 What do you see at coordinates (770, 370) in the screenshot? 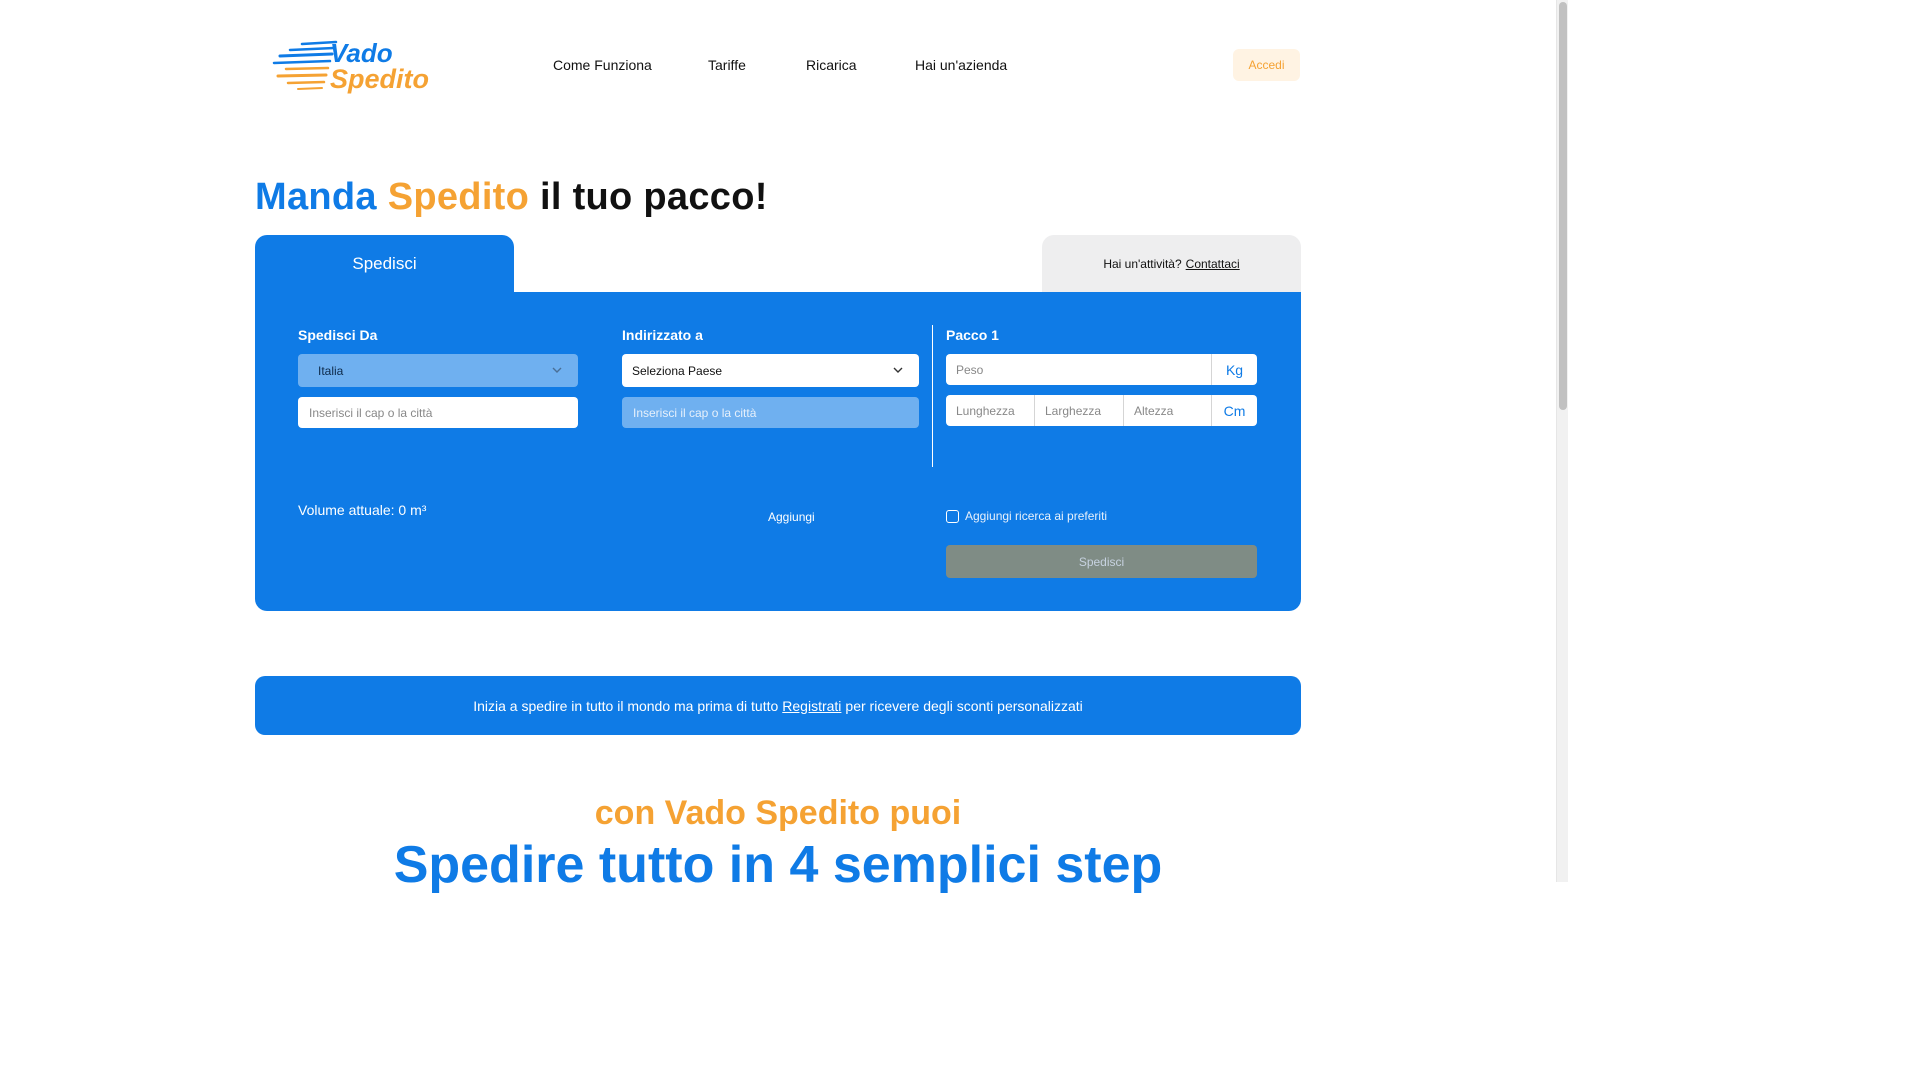
I see `to-country-select: Seleziona Paese` at bounding box center [770, 370].